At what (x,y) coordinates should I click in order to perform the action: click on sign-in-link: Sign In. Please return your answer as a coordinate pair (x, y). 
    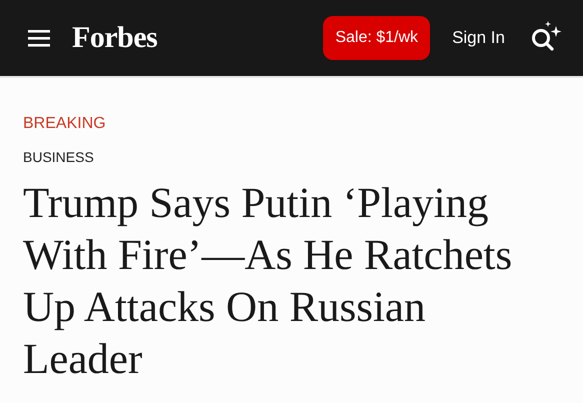
    Looking at the image, I should click on (478, 38).